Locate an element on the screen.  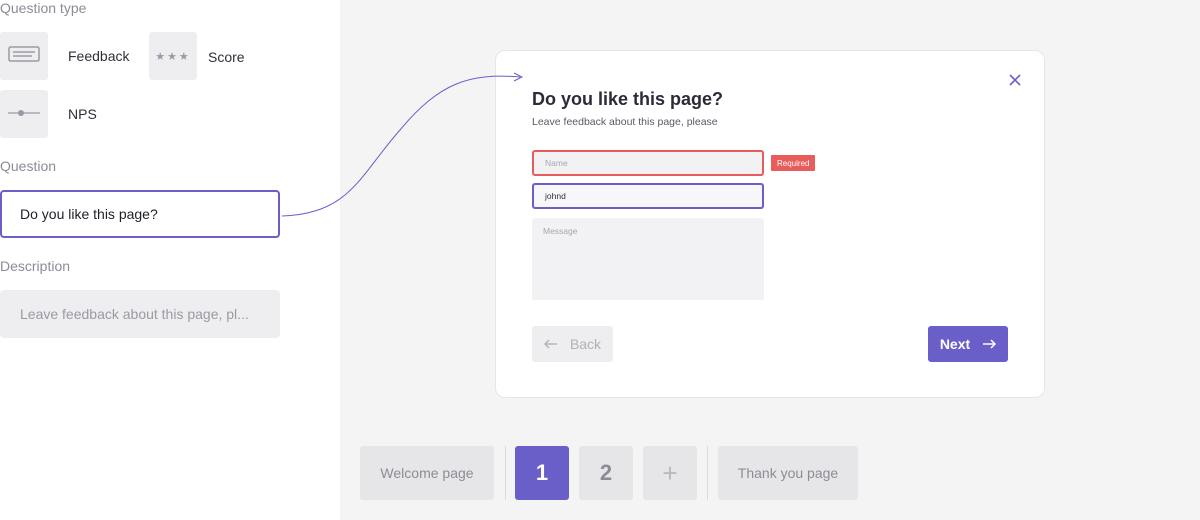
arrow-right-icon is located at coordinates (989, 344).